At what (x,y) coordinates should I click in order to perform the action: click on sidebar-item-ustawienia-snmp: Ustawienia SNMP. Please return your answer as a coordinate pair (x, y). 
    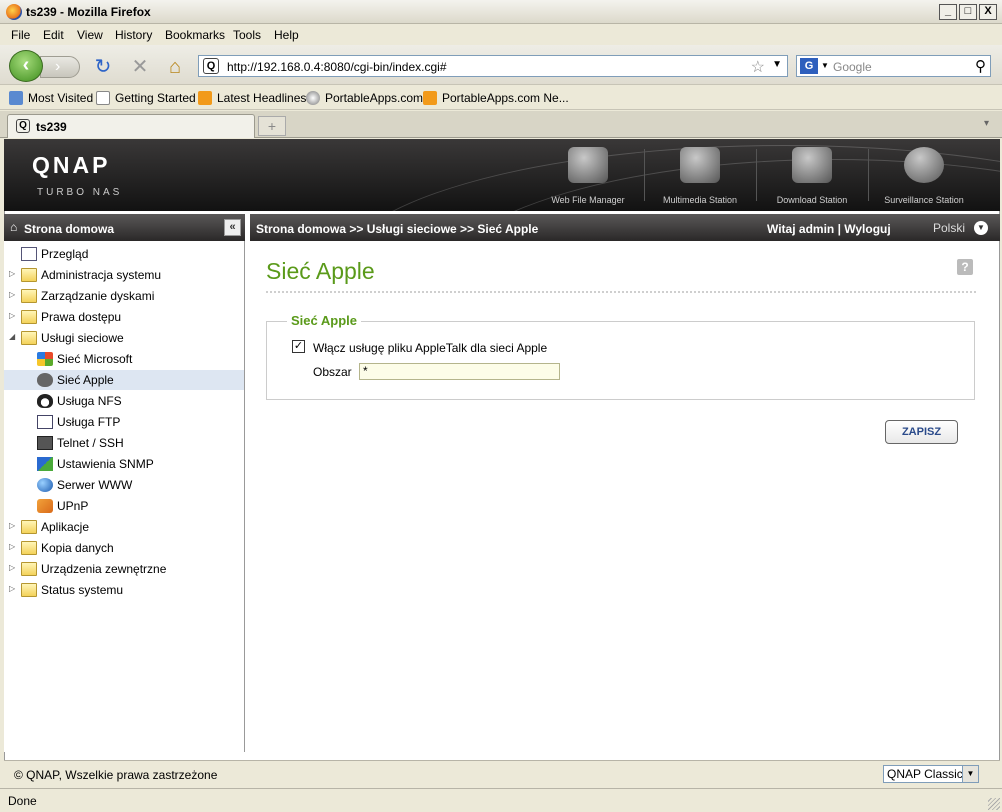
    Looking at the image, I should click on (124, 464).